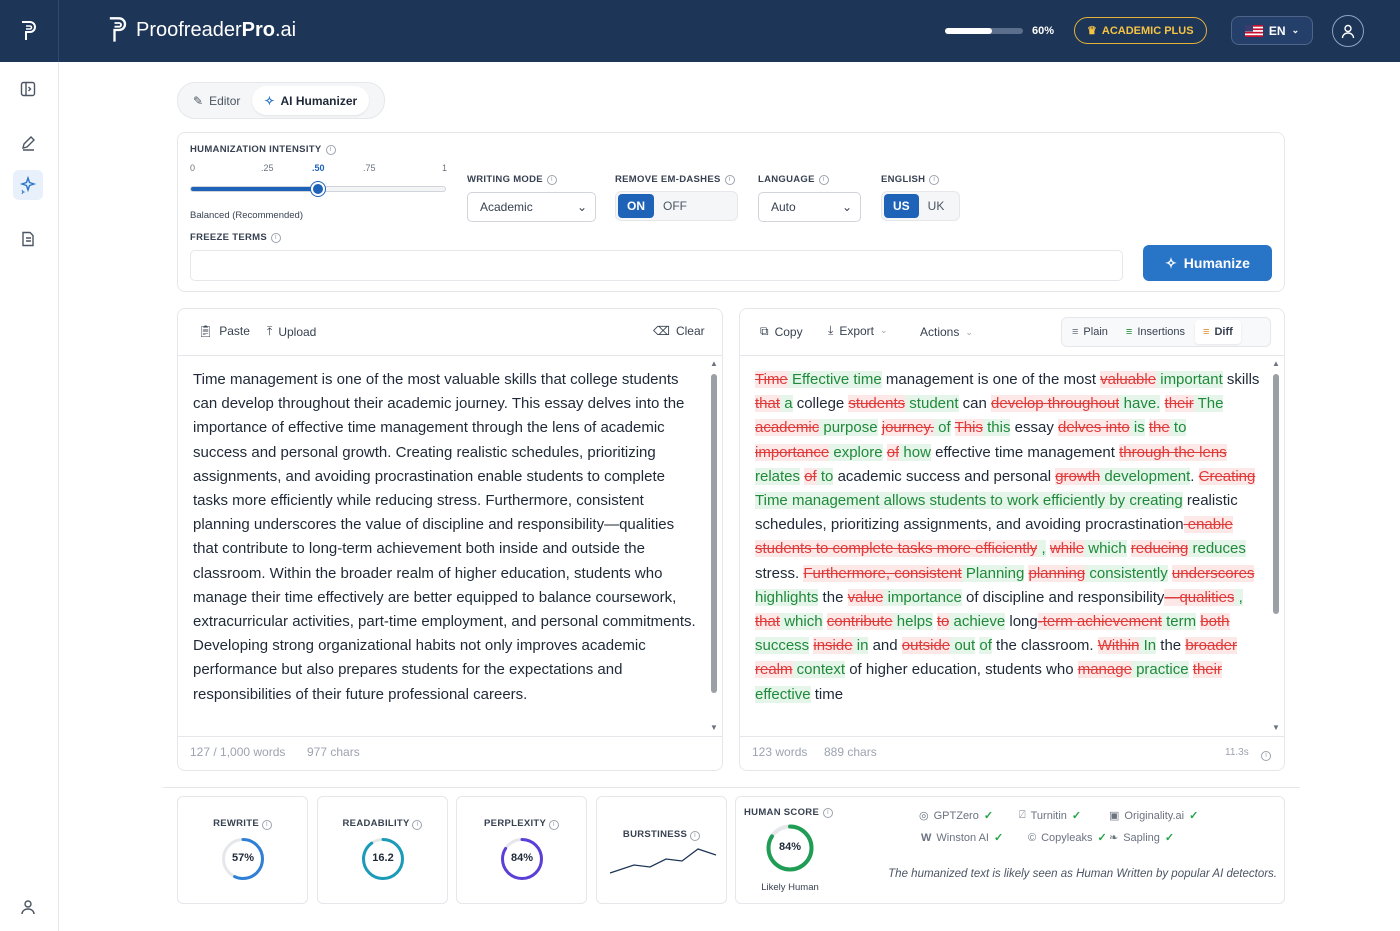 This screenshot has height=931, width=1400. What do you see at coordinates (1159, 428) in the screenshot?
I see `diff-deletion: the` at bounding box center [1159, 428].